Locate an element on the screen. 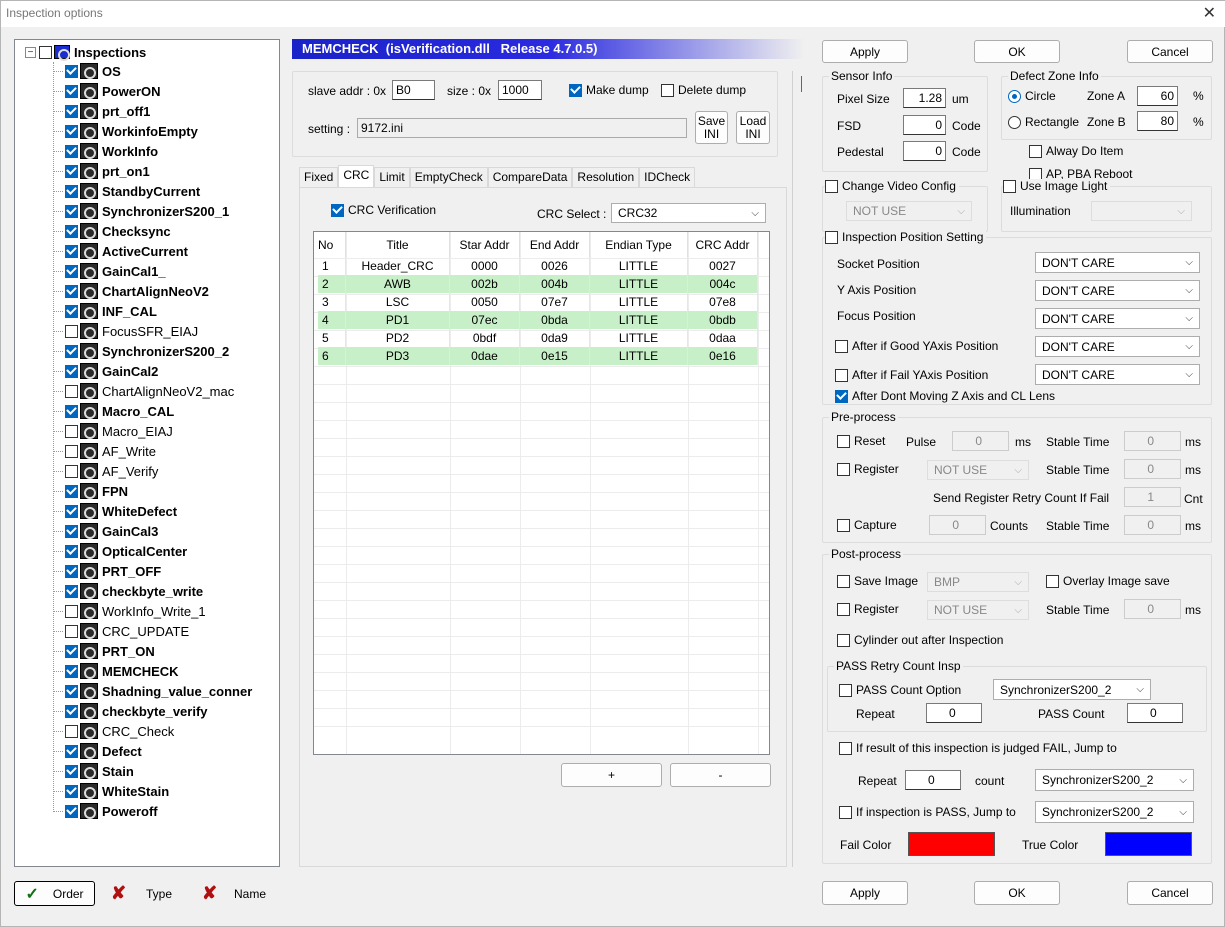 The height and width of the screenshot is (927, 1225). tab-crc: CRC is located at coordinates (356, 176).